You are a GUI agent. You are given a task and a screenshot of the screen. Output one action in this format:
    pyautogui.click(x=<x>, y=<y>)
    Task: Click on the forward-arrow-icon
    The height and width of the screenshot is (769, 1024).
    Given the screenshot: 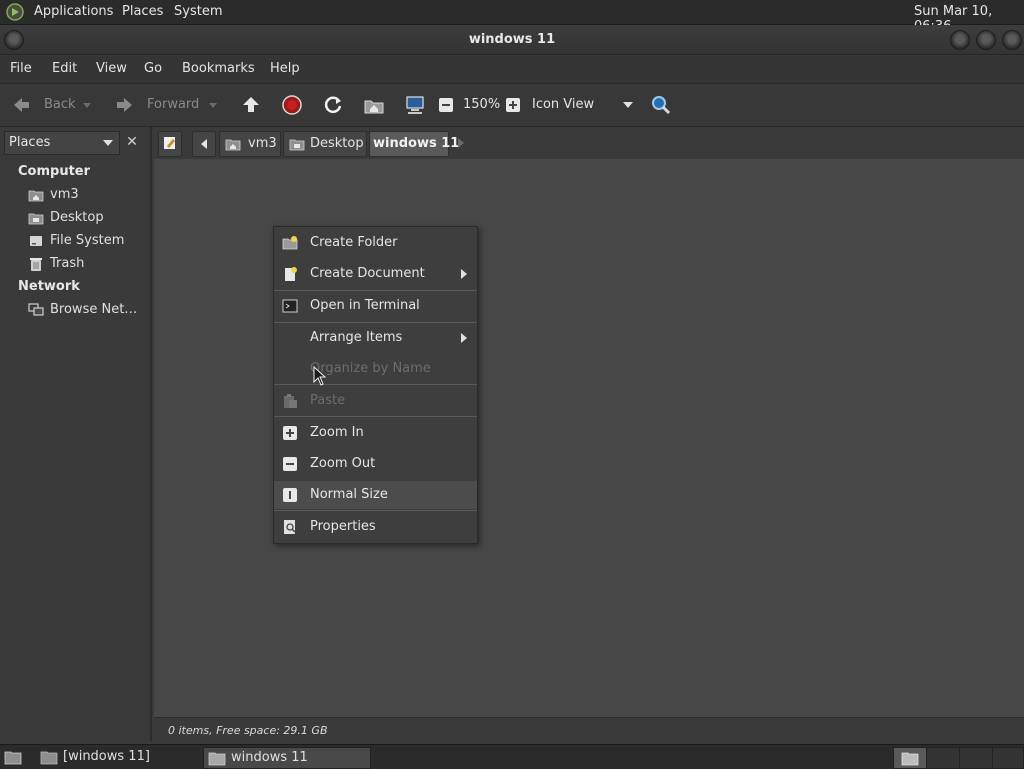 What is the action you would take?
    pyautogui.click(x=125, y=105)
    